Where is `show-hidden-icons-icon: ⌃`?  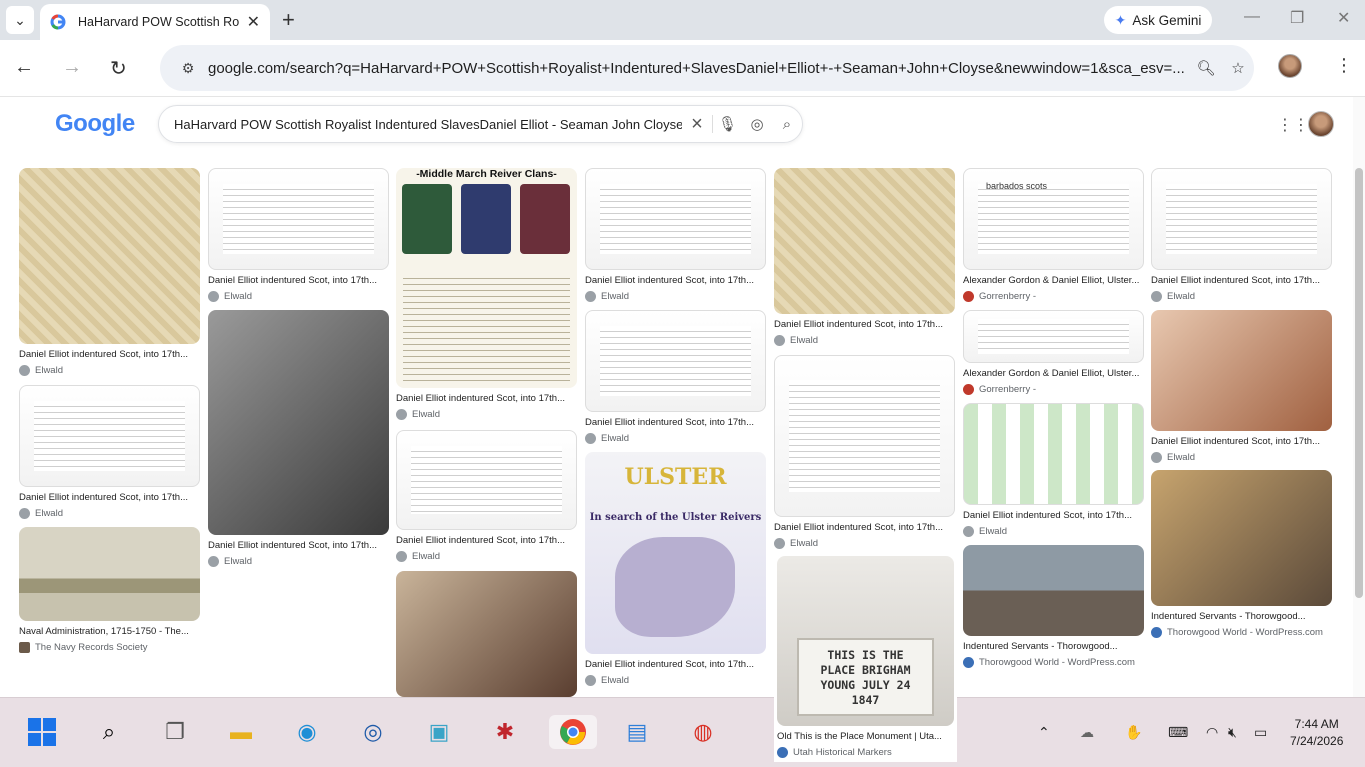 show-hidden-icons-icon: ⌃ is located at coordinates (1044, 732).